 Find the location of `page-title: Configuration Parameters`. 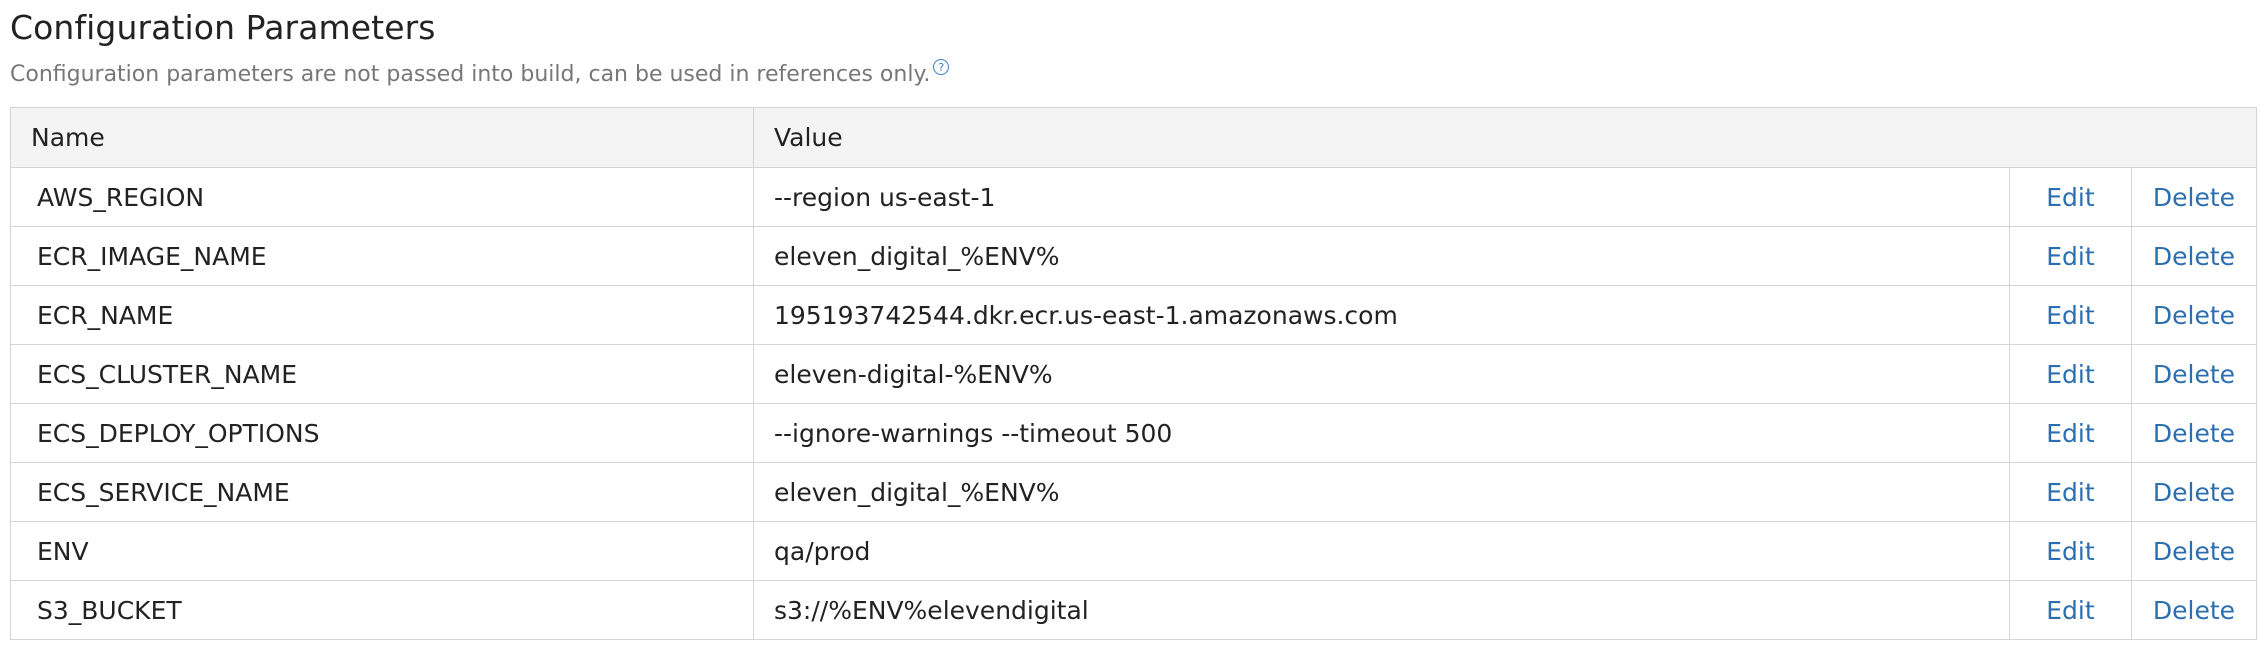

page-title: Configuration Parameters is located at coordinates (223, 27).